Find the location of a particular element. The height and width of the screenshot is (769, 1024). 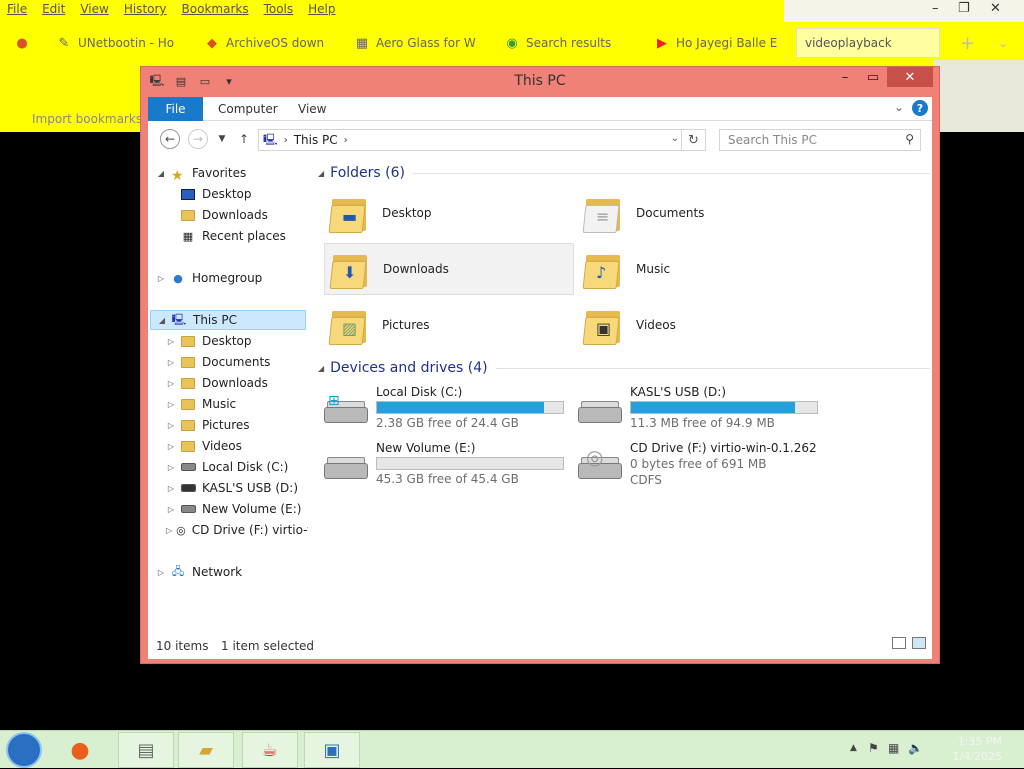

window-titlebar: 🖳 ▤ ▭ ▾ This PC – ▭ ✕ is located at coordinates (540, 82).